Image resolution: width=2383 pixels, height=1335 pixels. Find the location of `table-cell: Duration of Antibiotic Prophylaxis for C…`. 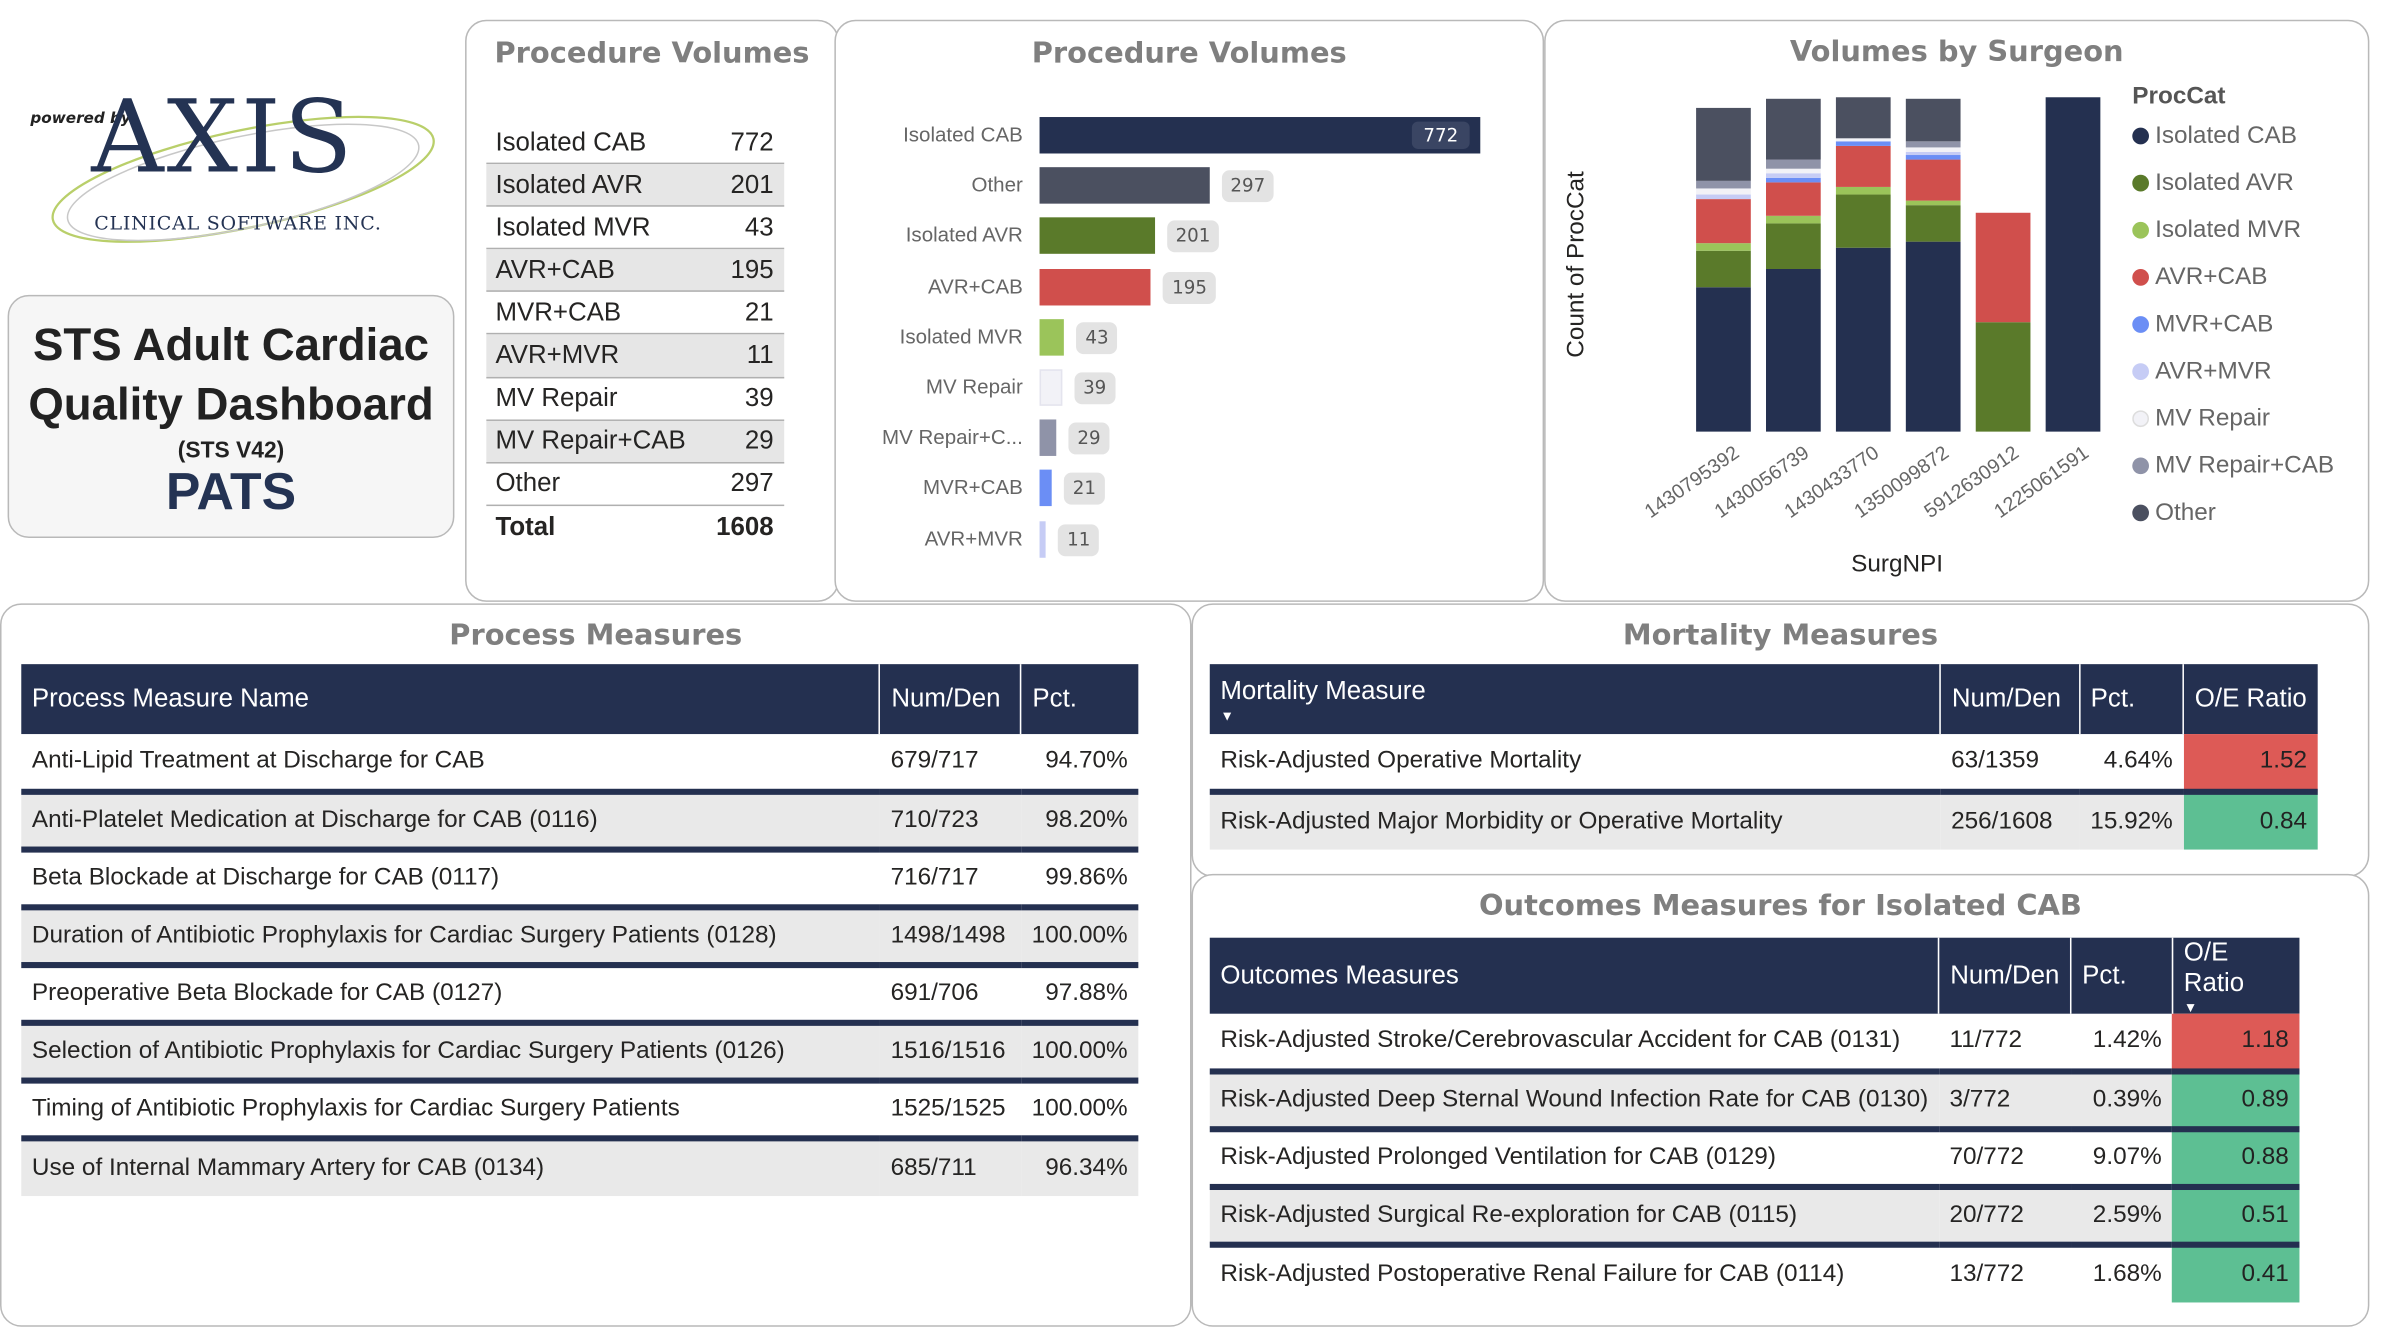

table-cell: Duration of Antibiotic Prophylaxis for C… is located at coordinates (450, 938).